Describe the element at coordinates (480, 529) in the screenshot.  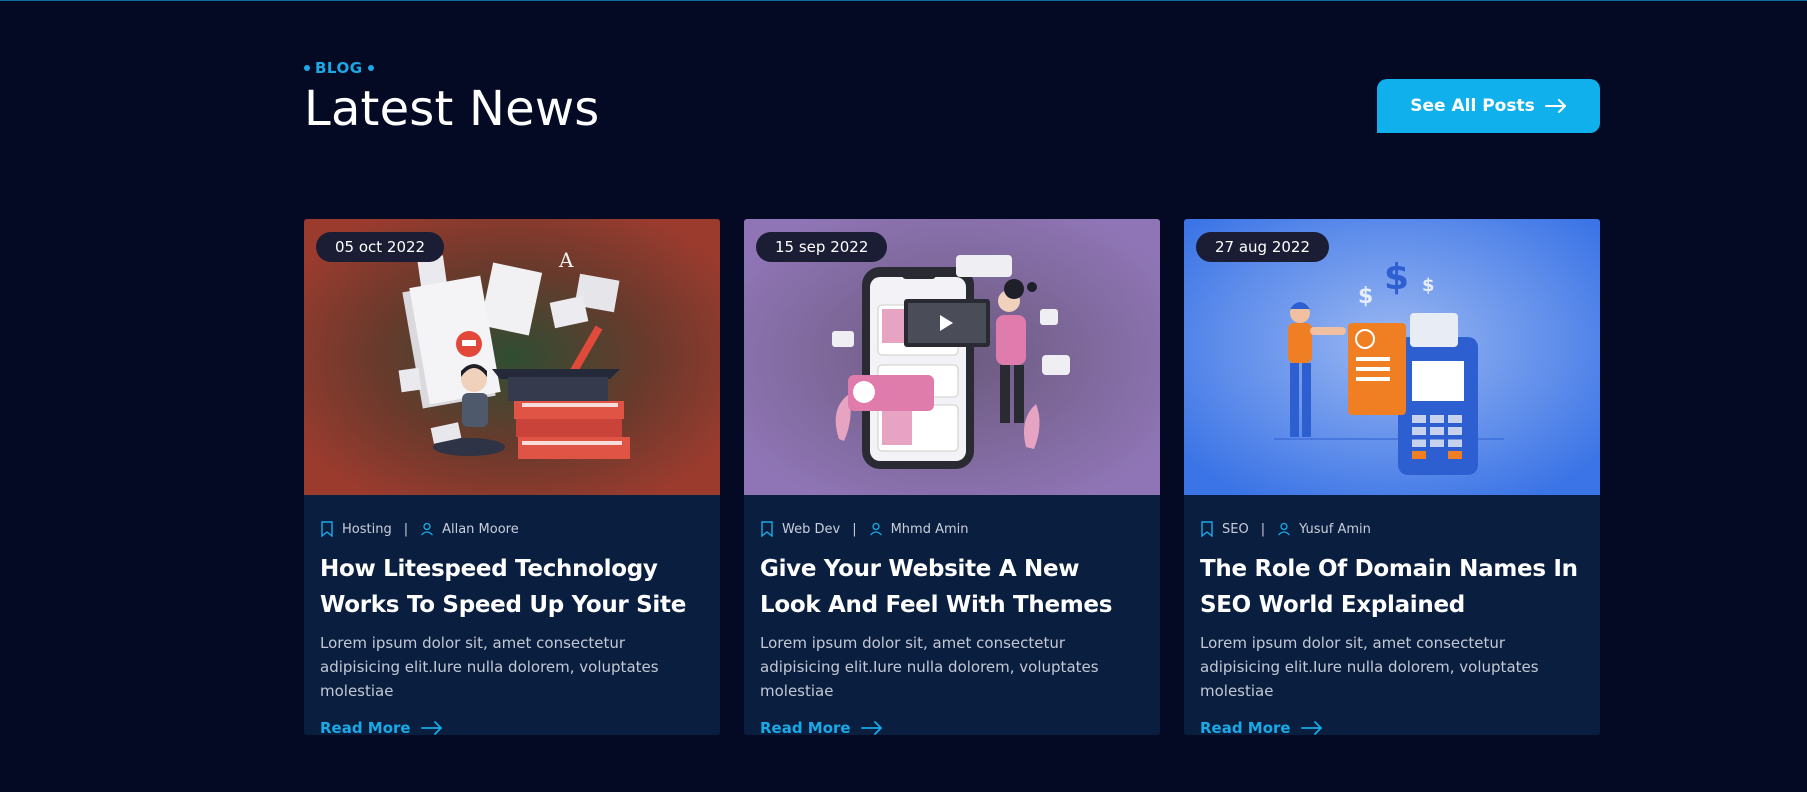
I see `post-author: Allan Moore` at that location.